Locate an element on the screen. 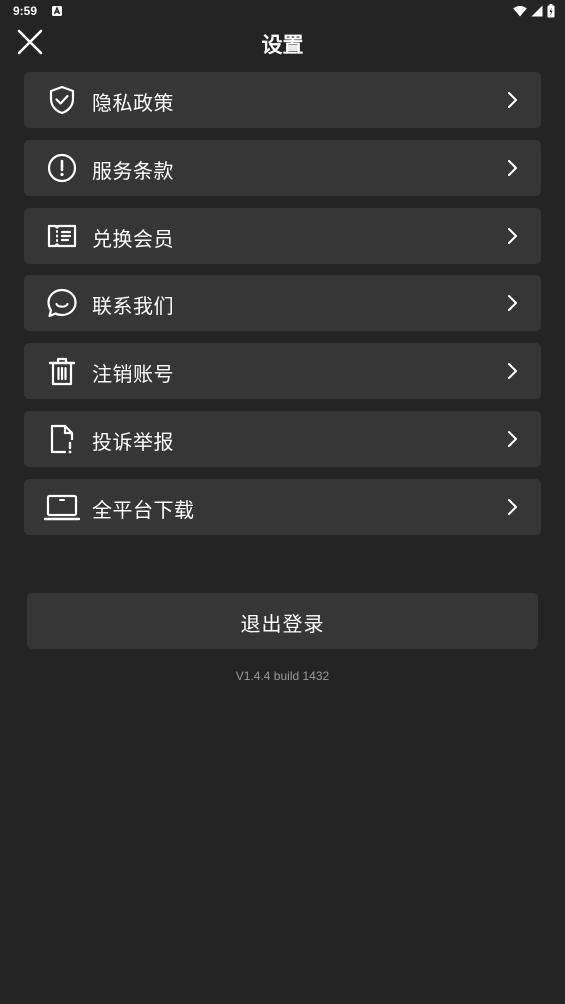 This screenshot has width=565, height=1004. laptop-icon is located at coordinates (62, 507).